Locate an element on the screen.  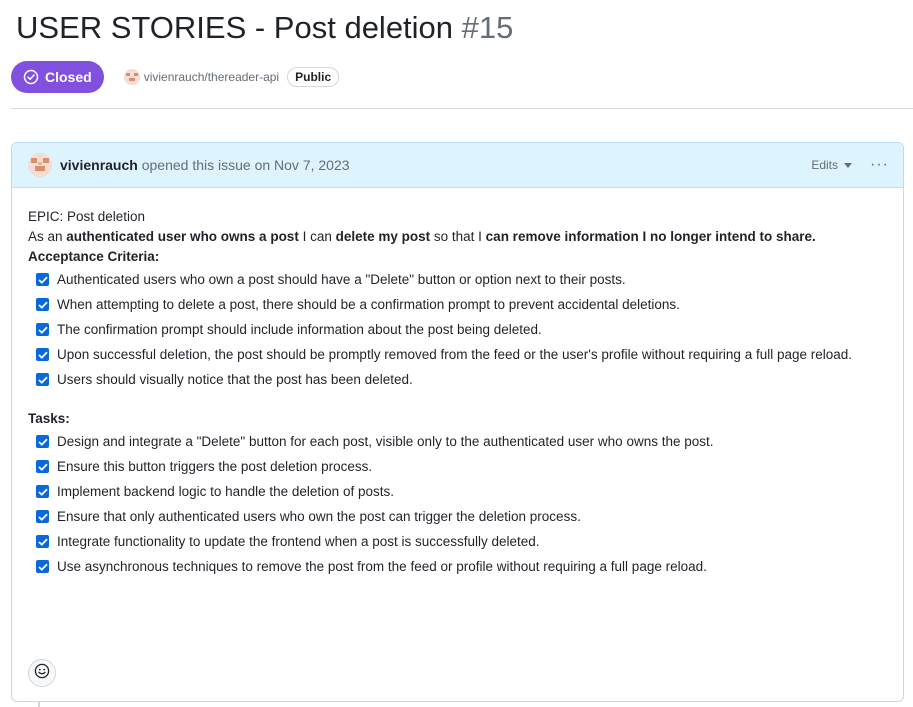
author-avatar is located at coordinates (40, 165).